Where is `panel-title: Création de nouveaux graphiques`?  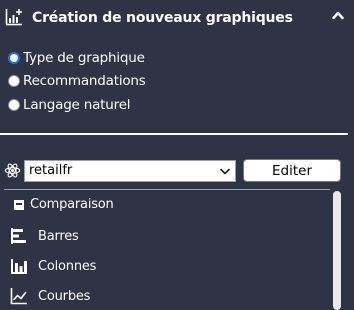 panel-title: Création de nouveaux graphiques is located at coordinates (162, 18).